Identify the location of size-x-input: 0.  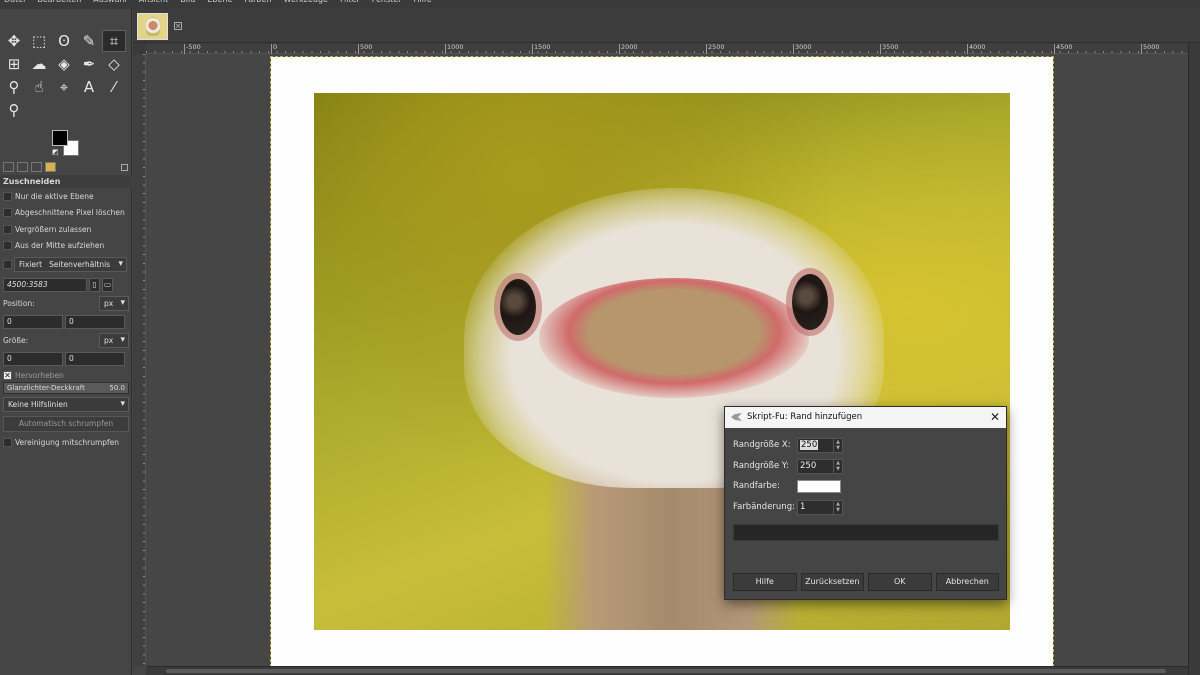
(33, 358).